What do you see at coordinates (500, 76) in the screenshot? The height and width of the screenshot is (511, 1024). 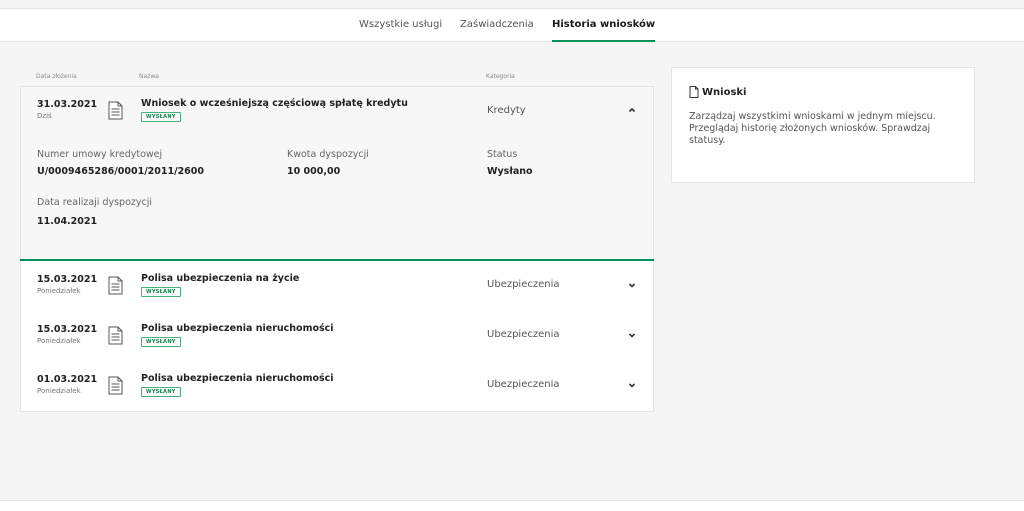 I see `column-header-category: Kategoria` at bounding box center [500, 76].